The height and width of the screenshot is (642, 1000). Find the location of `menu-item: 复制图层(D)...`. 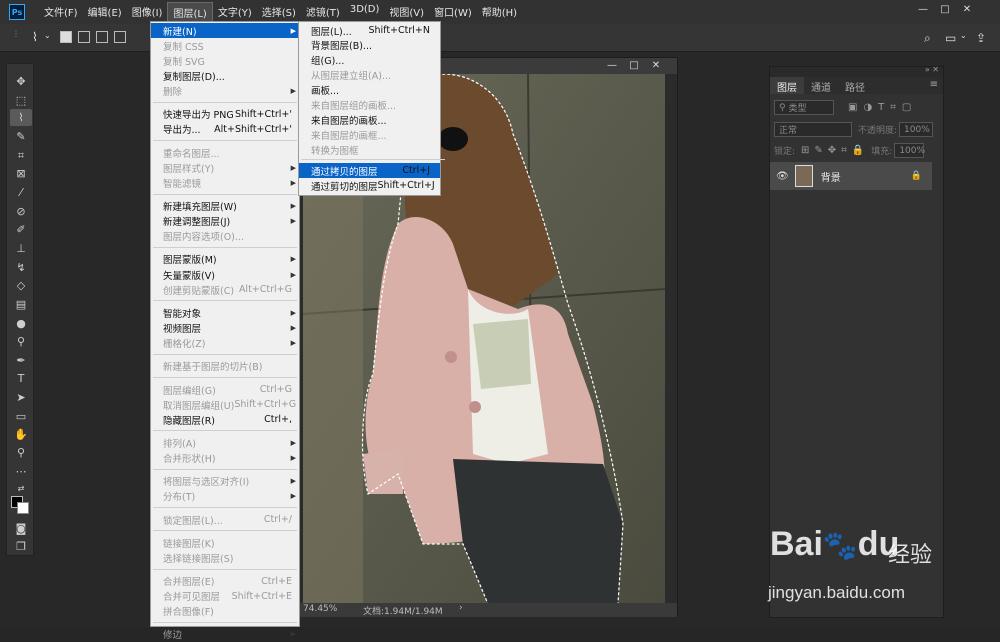

menu-item: 复制图层(D)... is located at coordinates (225, 75).